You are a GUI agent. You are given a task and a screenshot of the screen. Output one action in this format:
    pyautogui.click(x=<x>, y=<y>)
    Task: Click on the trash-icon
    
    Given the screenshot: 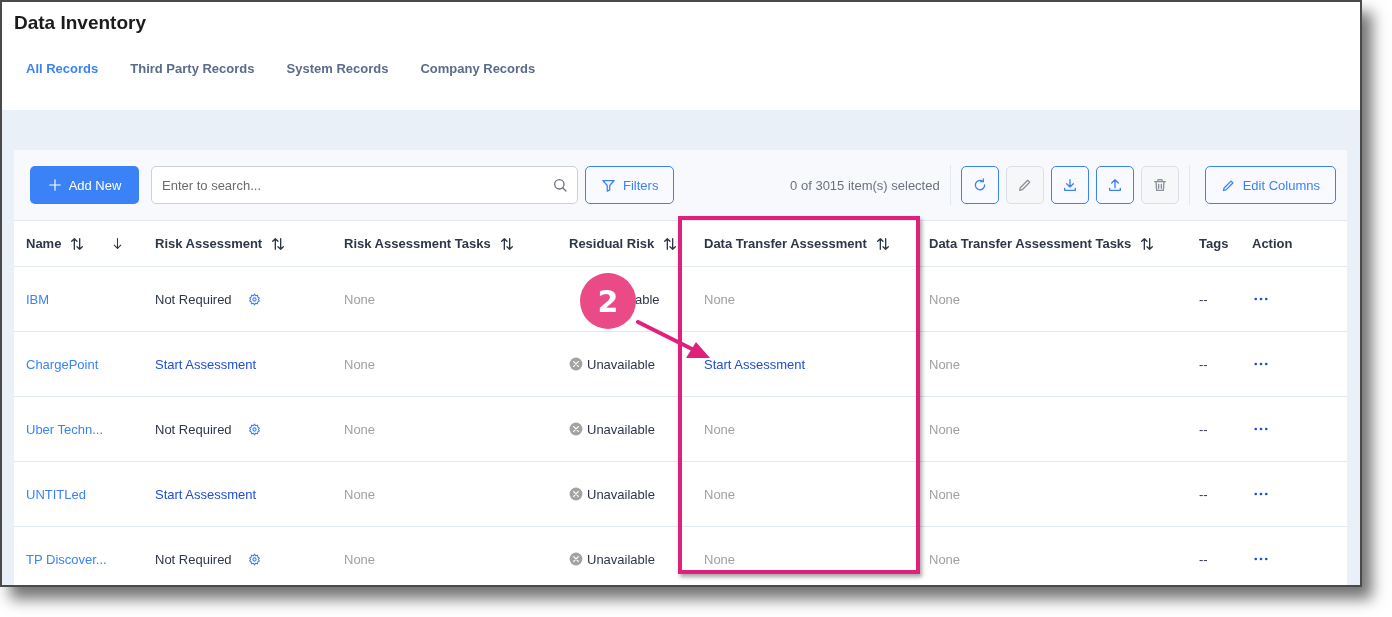 What is the action you would take?
    pyautogui.click(x=1159, y=185)
    